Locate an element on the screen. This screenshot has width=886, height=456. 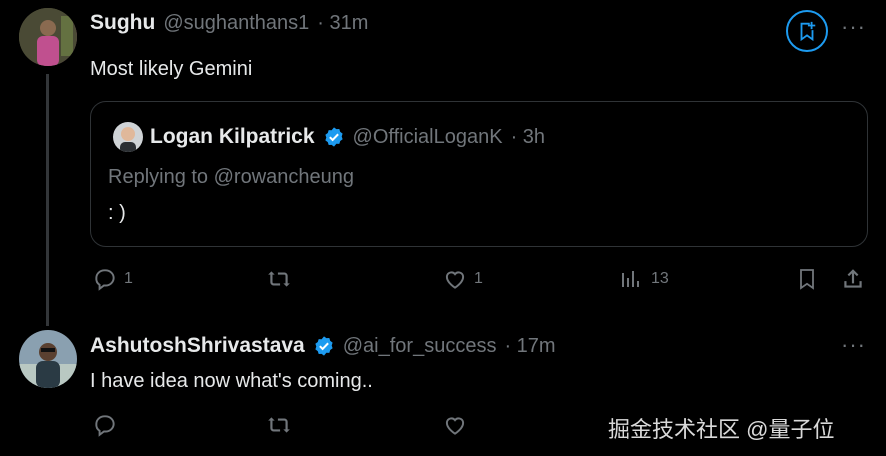
share-button is located at coordinates (853, 279).